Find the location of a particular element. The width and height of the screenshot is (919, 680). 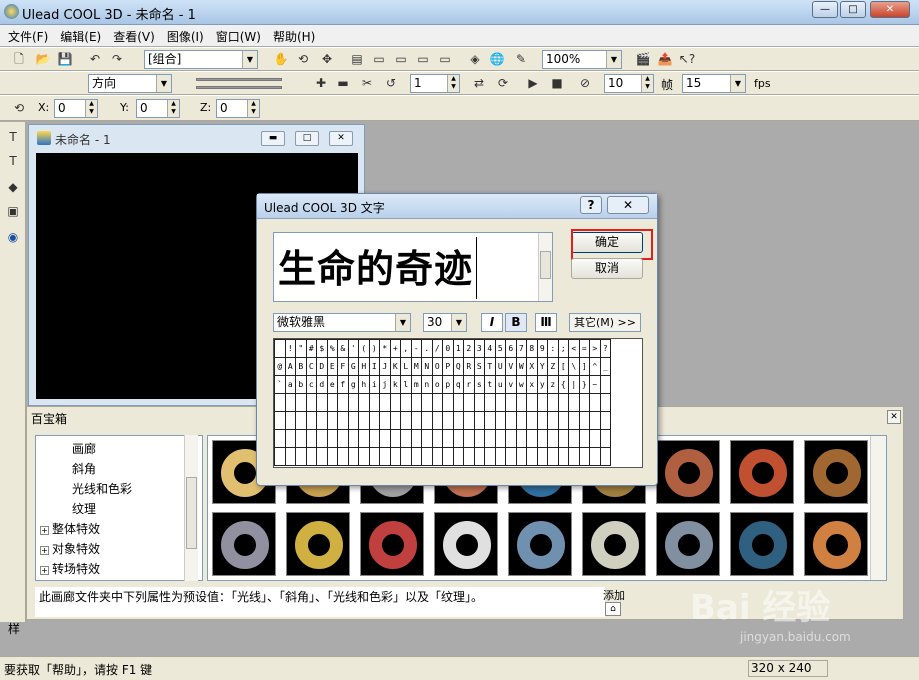

fps-combo: 15 ▼ is located at coordinates (714, 83).